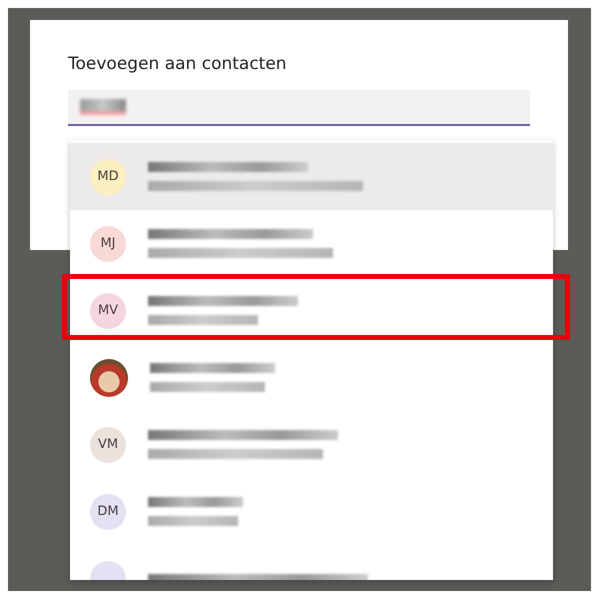 This screenshot has width=599, height=599. I want to click on contact-item: DM, so click(311, 511).